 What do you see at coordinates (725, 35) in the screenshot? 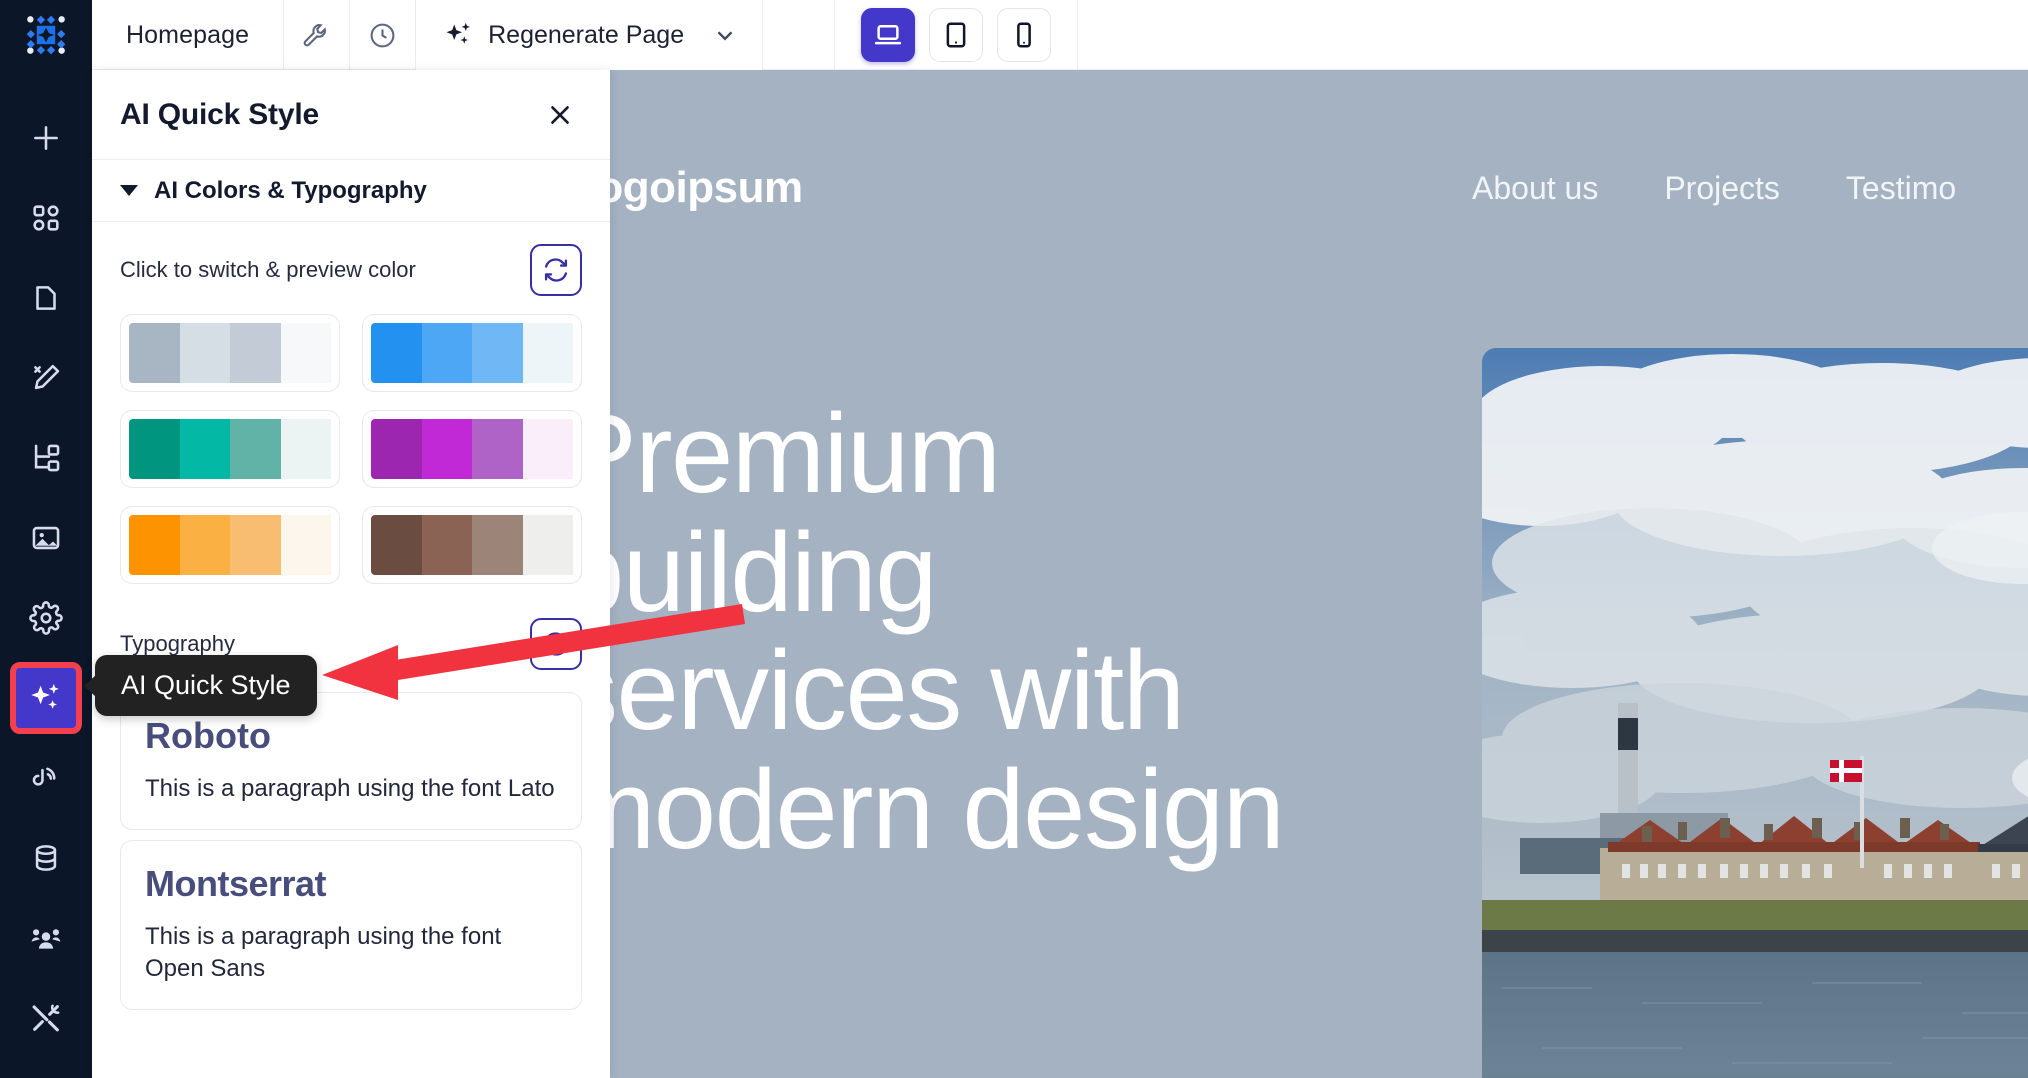
I see `chevron-down-icon` at bounding box center [725, 35].